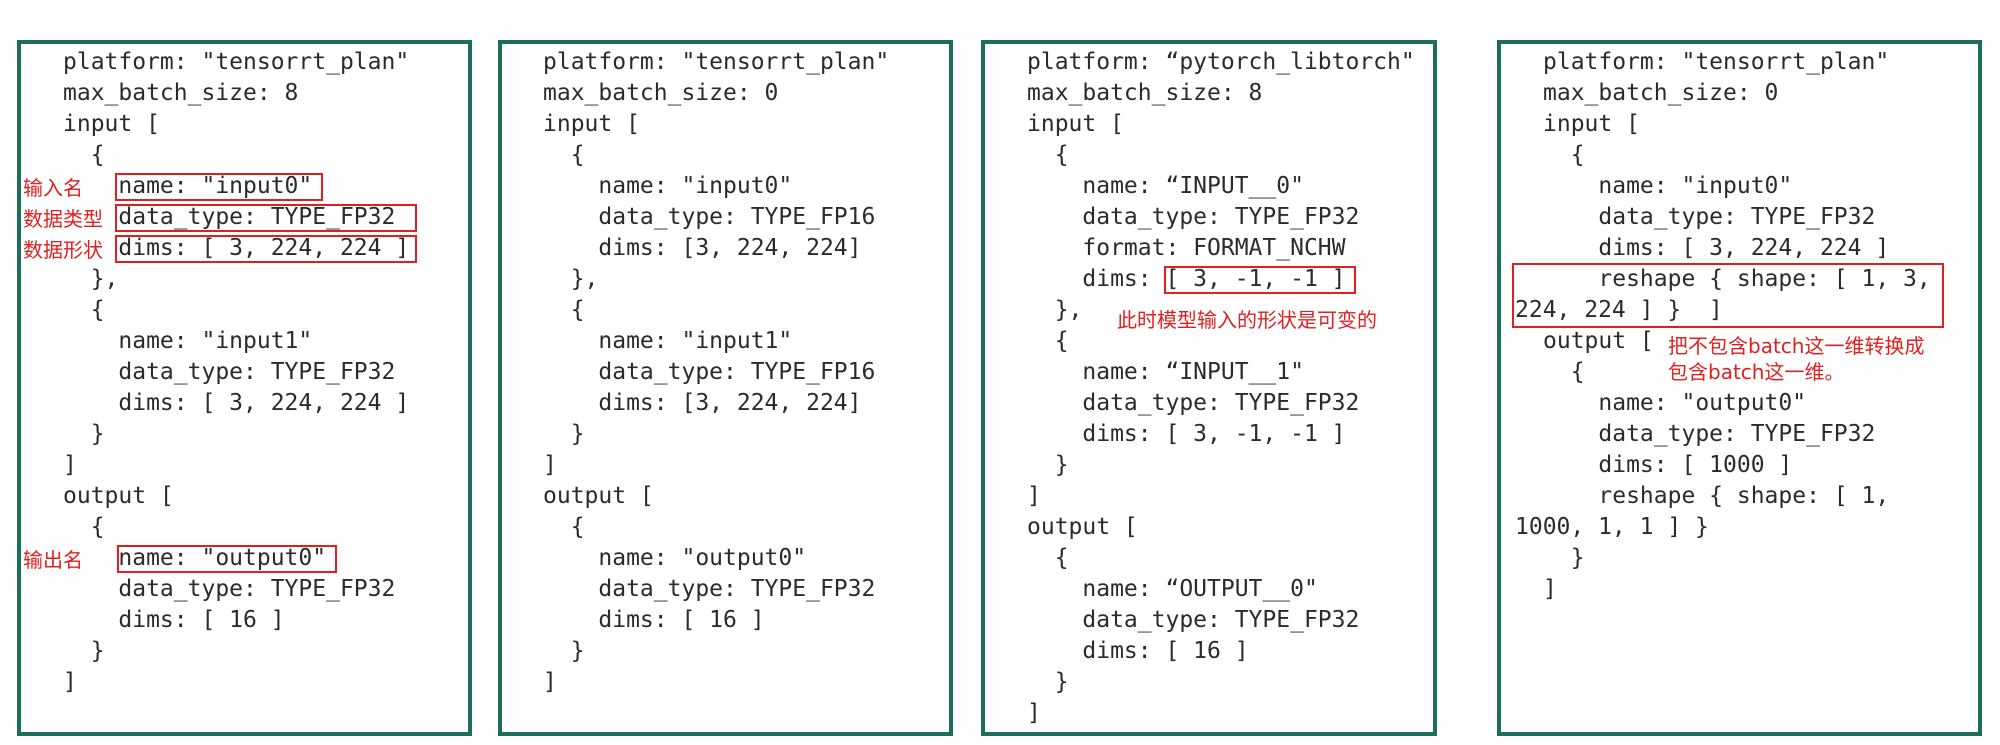 Image resolution: width=2000 pixels, height=745 pixels. What do you see at coordinates (1756, 372) in the screenshot?
I see `annotation-reshape-2: 包含batch这一维。` at bounding box center [1756, 372].